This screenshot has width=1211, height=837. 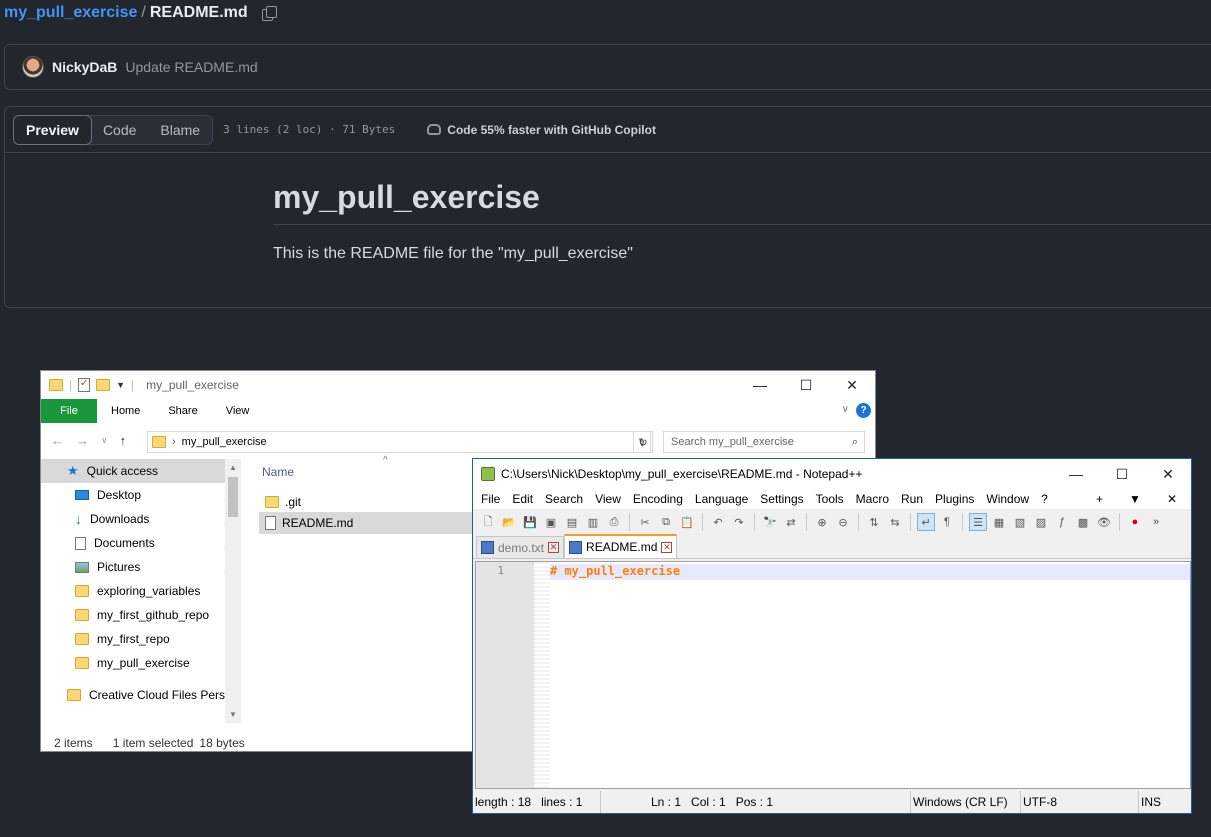 I want to click on zoom-in-icon: ⊕, so click(x=822, y=522).